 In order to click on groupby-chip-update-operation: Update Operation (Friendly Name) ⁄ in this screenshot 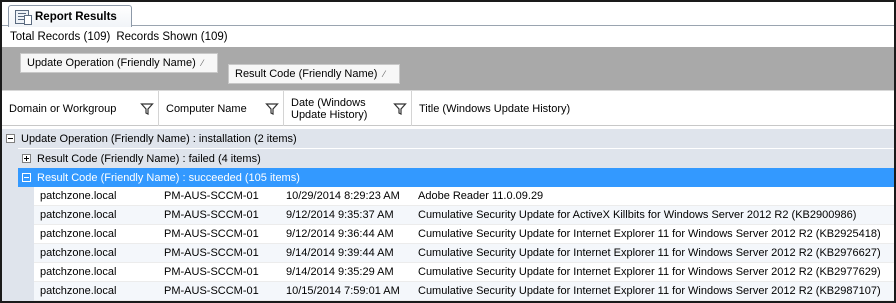, I will do `click(119, 63)`.